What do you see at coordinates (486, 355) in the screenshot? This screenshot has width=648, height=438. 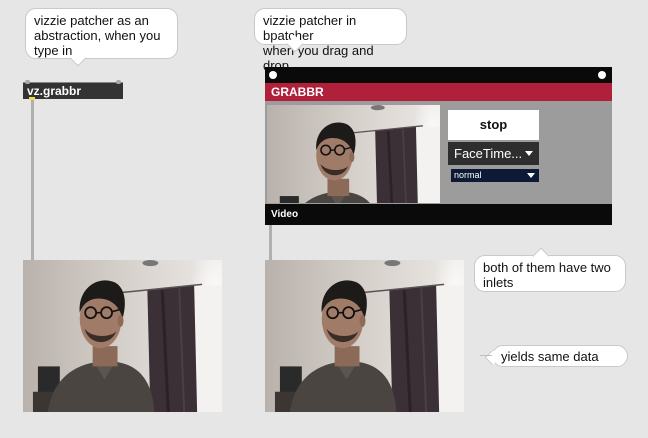 I see `comment-connector-line` at bounding box center [486, 355].